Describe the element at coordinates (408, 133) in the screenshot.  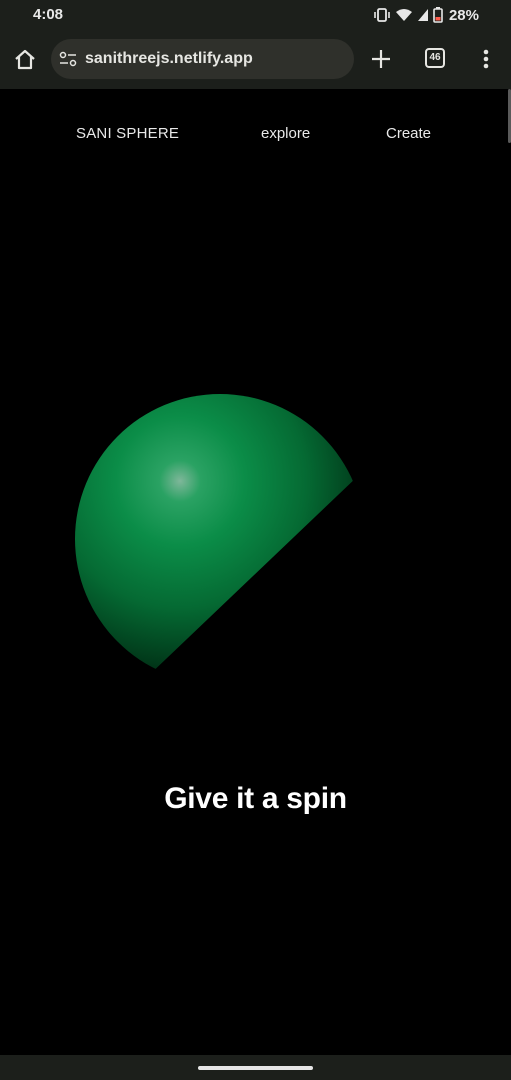
I see `nav-create-link: Create` at that location.